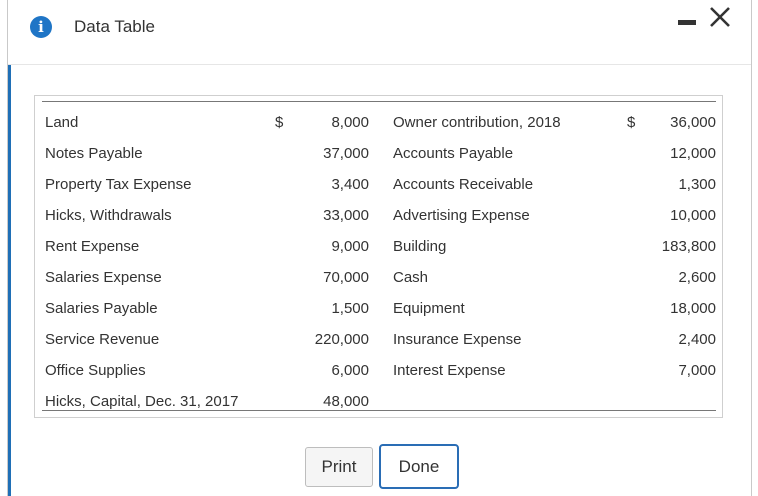  What do you see at coordinates (463, 184) in the screenshot?
I see `right-label: Accounts Receivable` at bounding box center [463, 184].